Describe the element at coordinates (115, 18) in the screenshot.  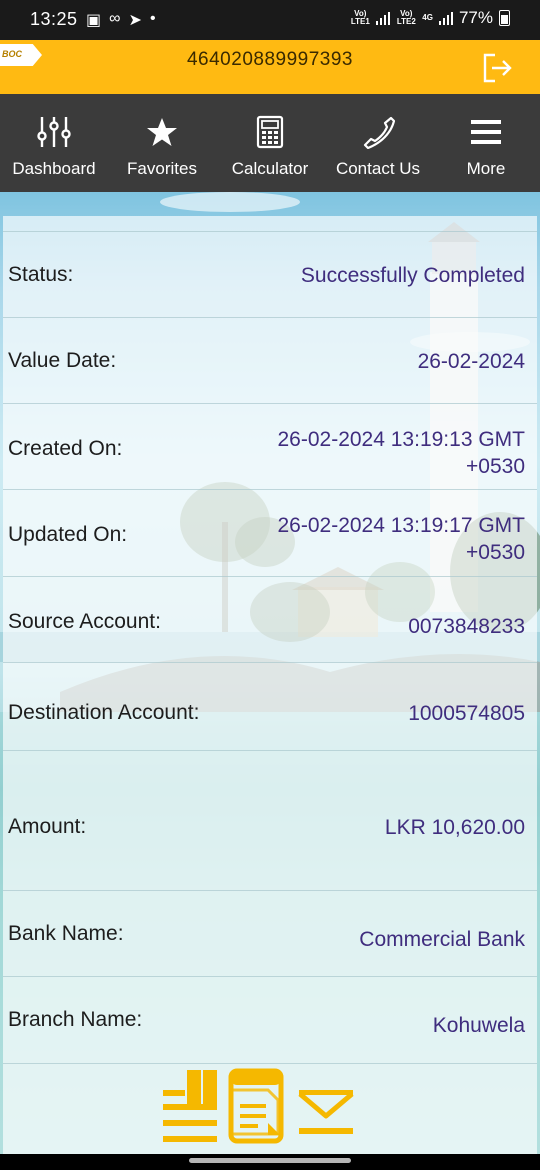
I see `link-icon: ∞` at that location.